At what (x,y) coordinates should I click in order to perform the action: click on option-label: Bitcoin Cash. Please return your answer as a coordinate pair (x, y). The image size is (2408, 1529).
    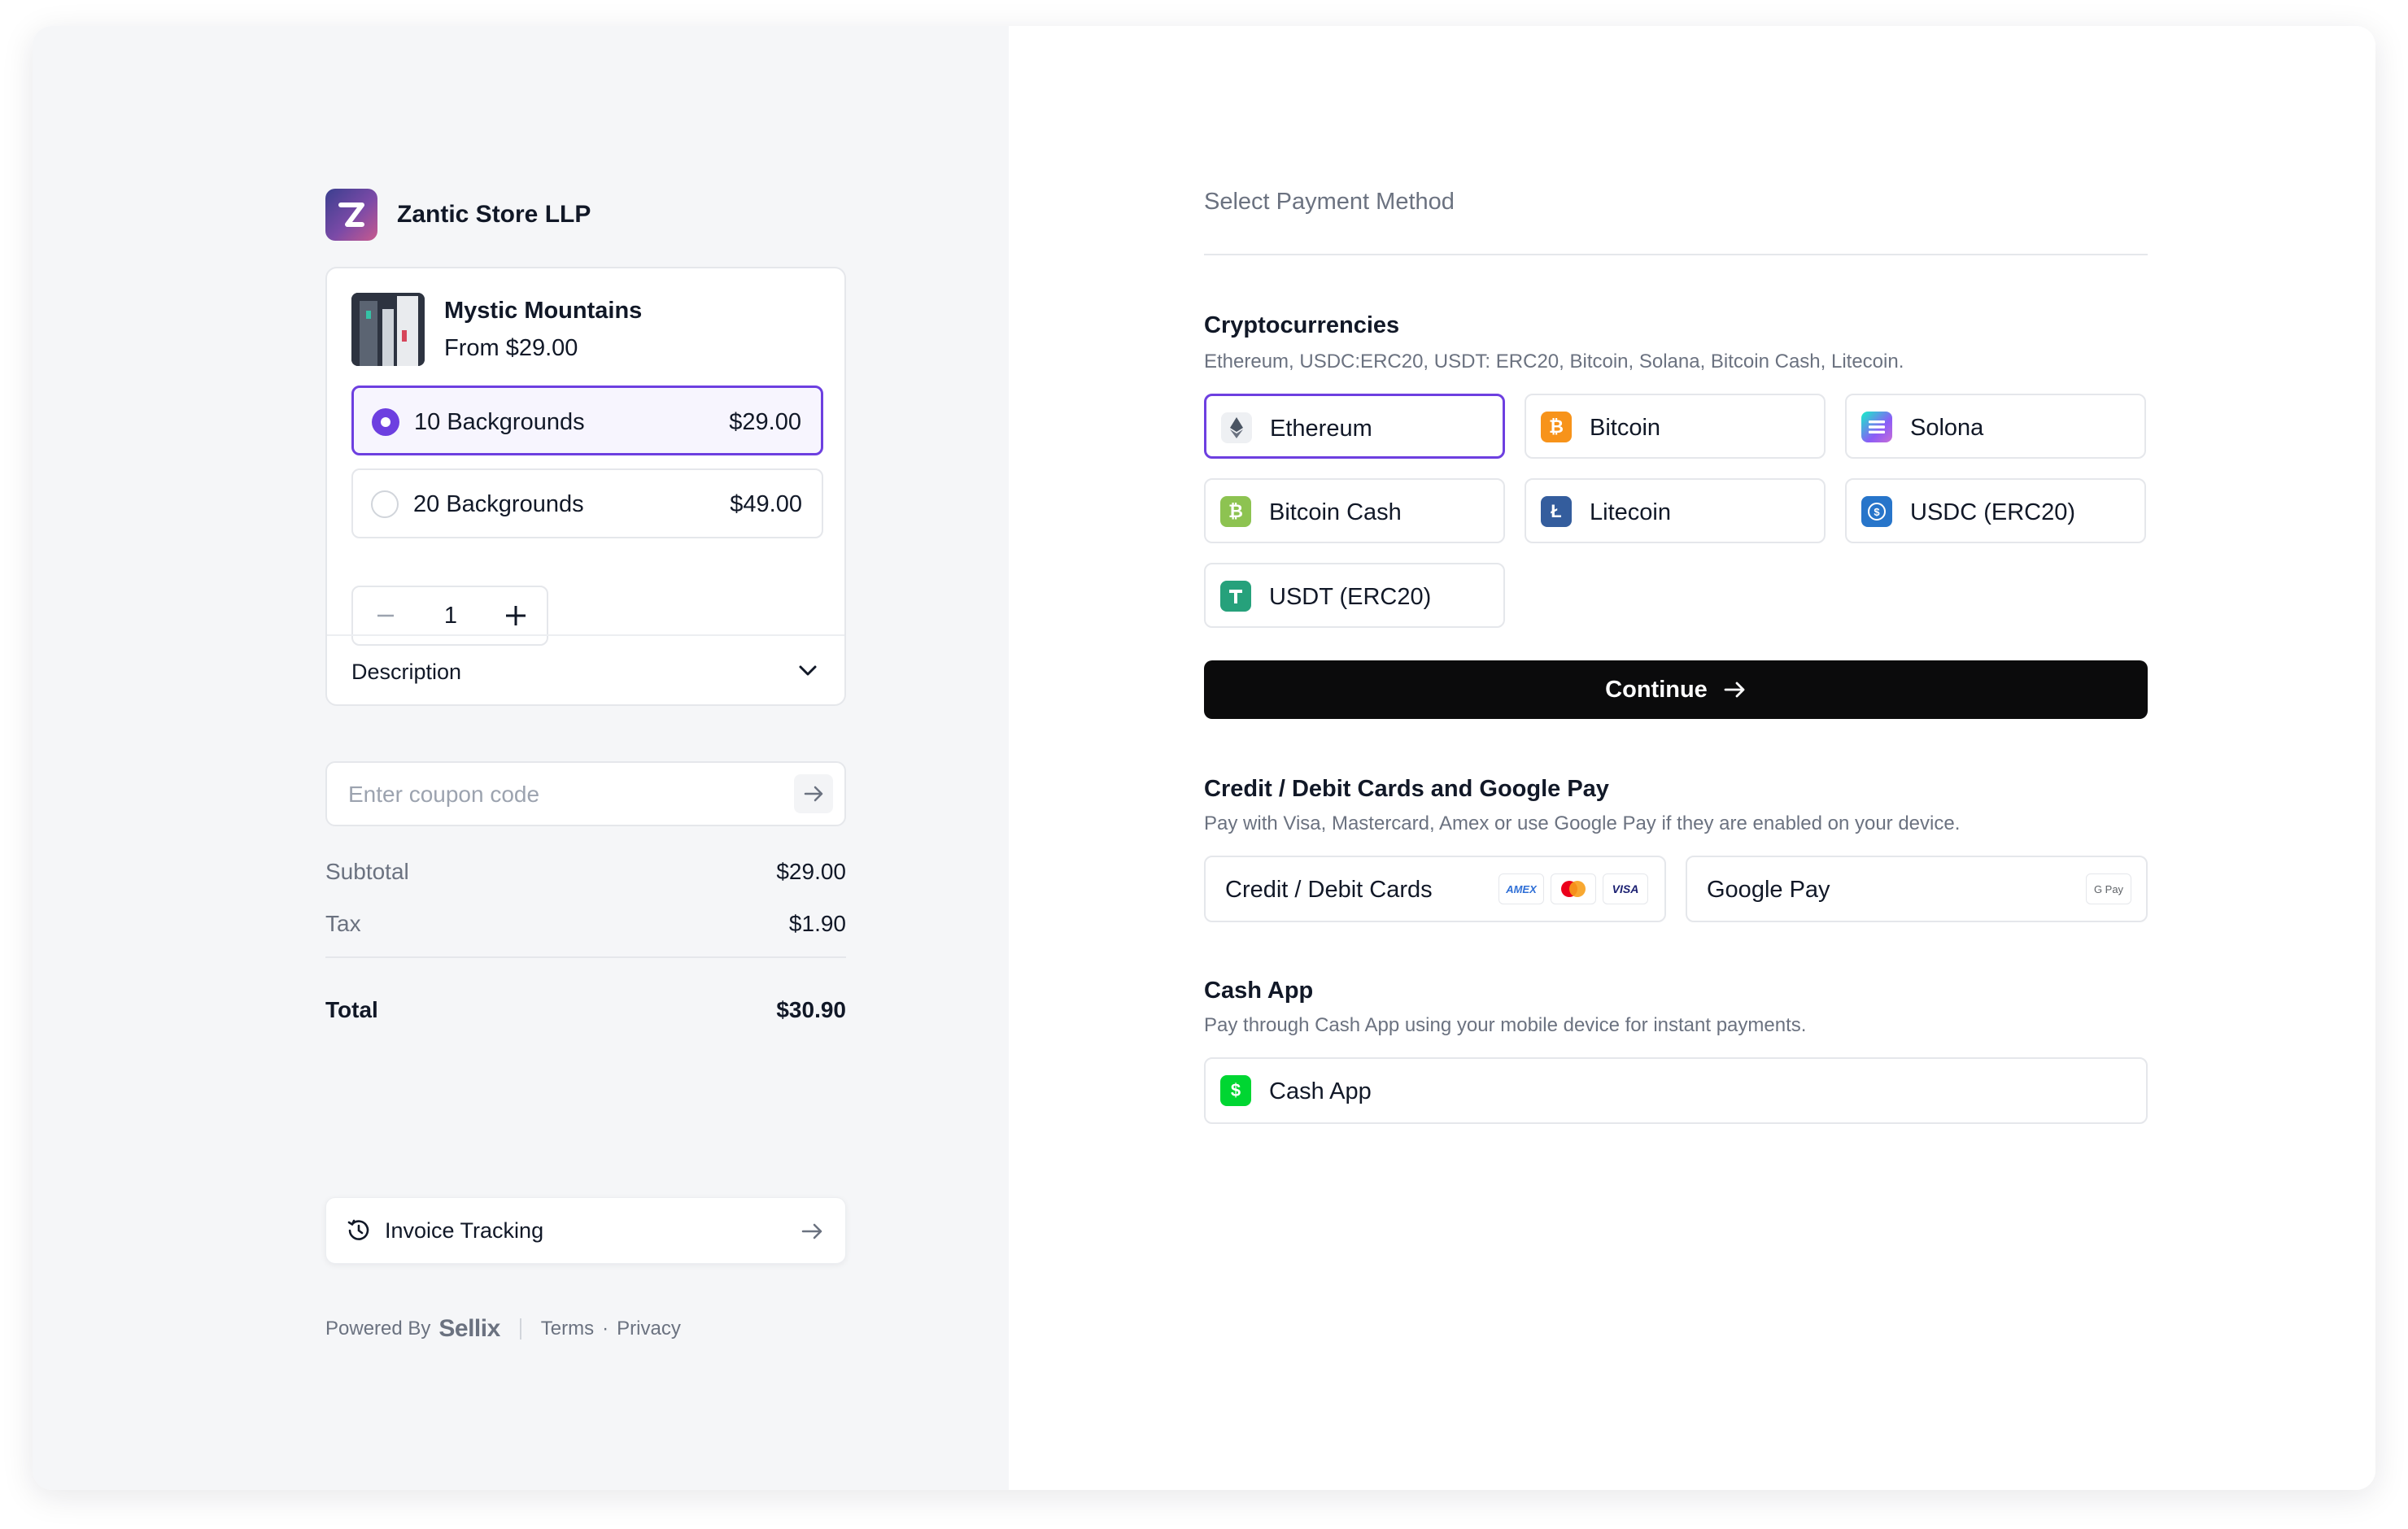
    Looking at the image, I should click on (1335, 512).